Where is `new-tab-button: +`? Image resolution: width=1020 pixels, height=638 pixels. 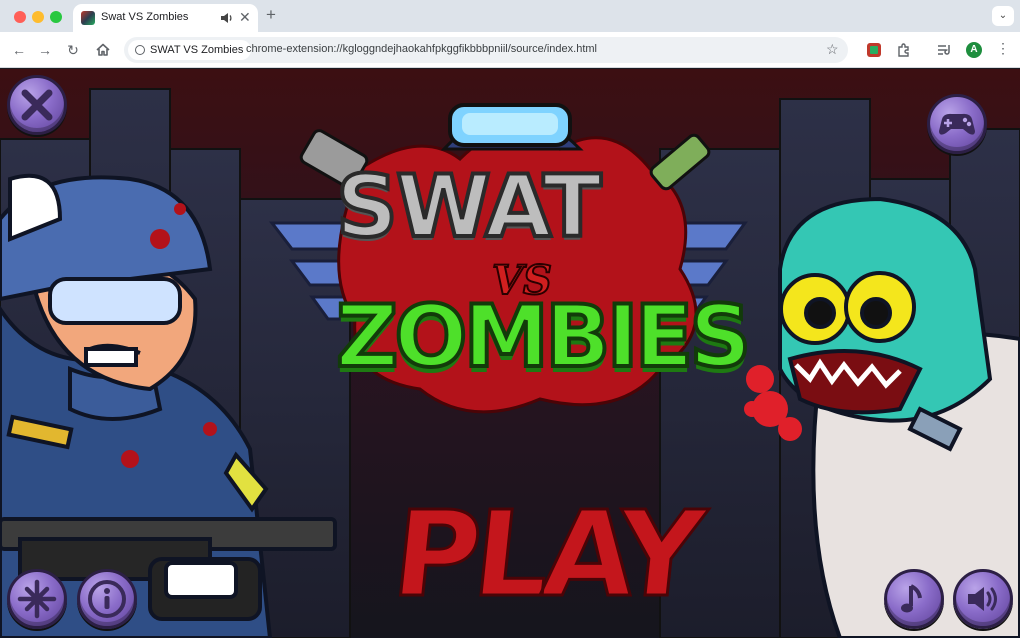 new-tab-button: + is located at coordinates (271, 15).